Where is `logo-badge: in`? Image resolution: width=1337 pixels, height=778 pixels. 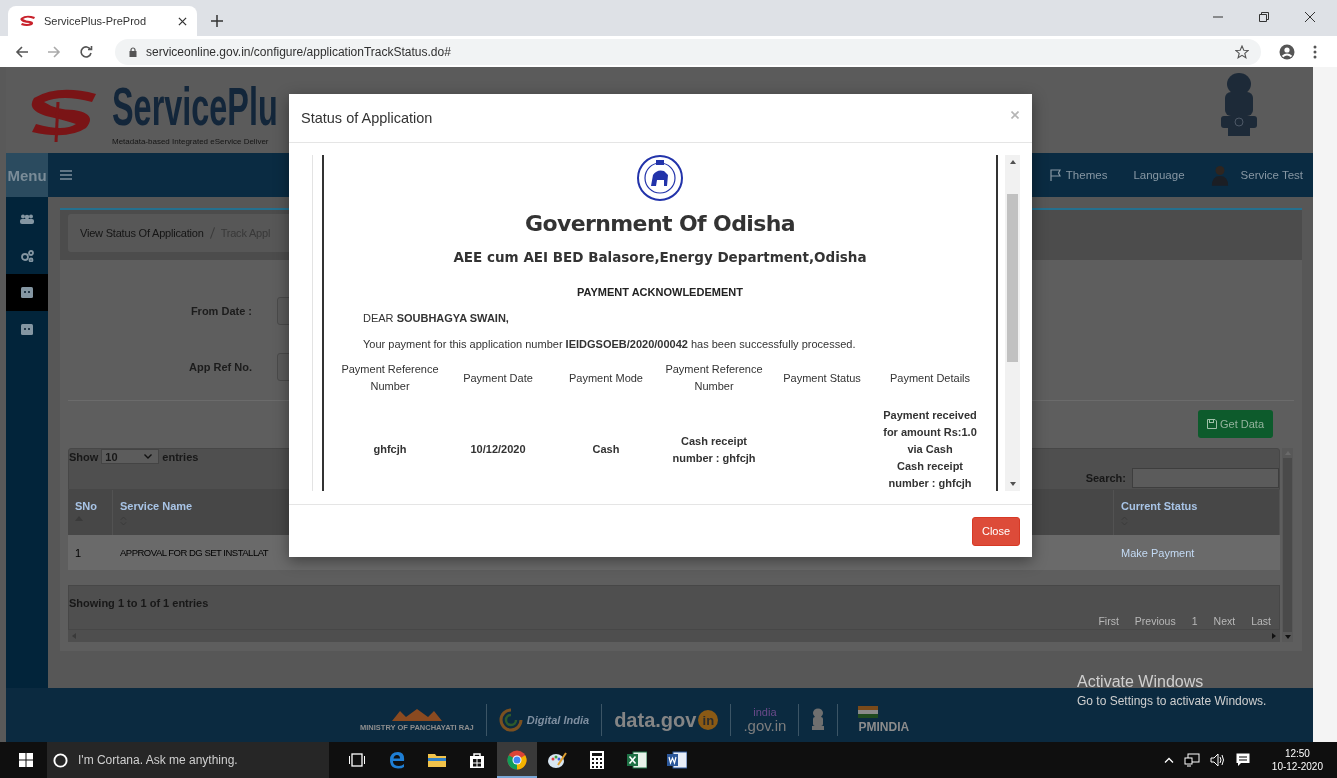
logo-badge: in is located at coordinates (708, 720).